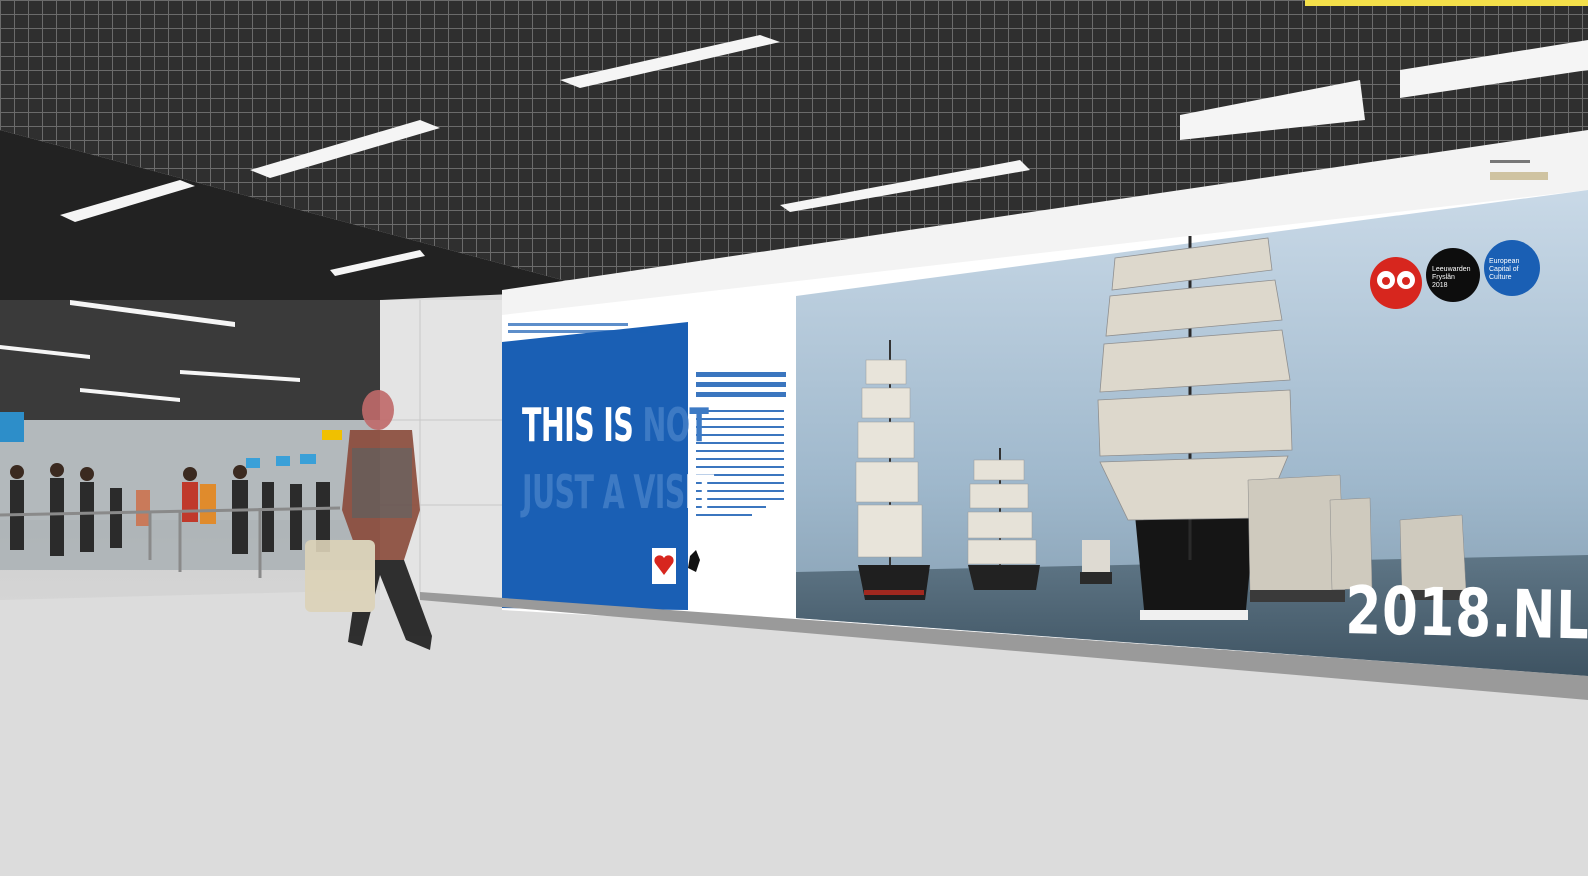 The width and height of the screenshot is (1588, 876). I want to click on headline-this-is: THIS IS, so click(578, 425).